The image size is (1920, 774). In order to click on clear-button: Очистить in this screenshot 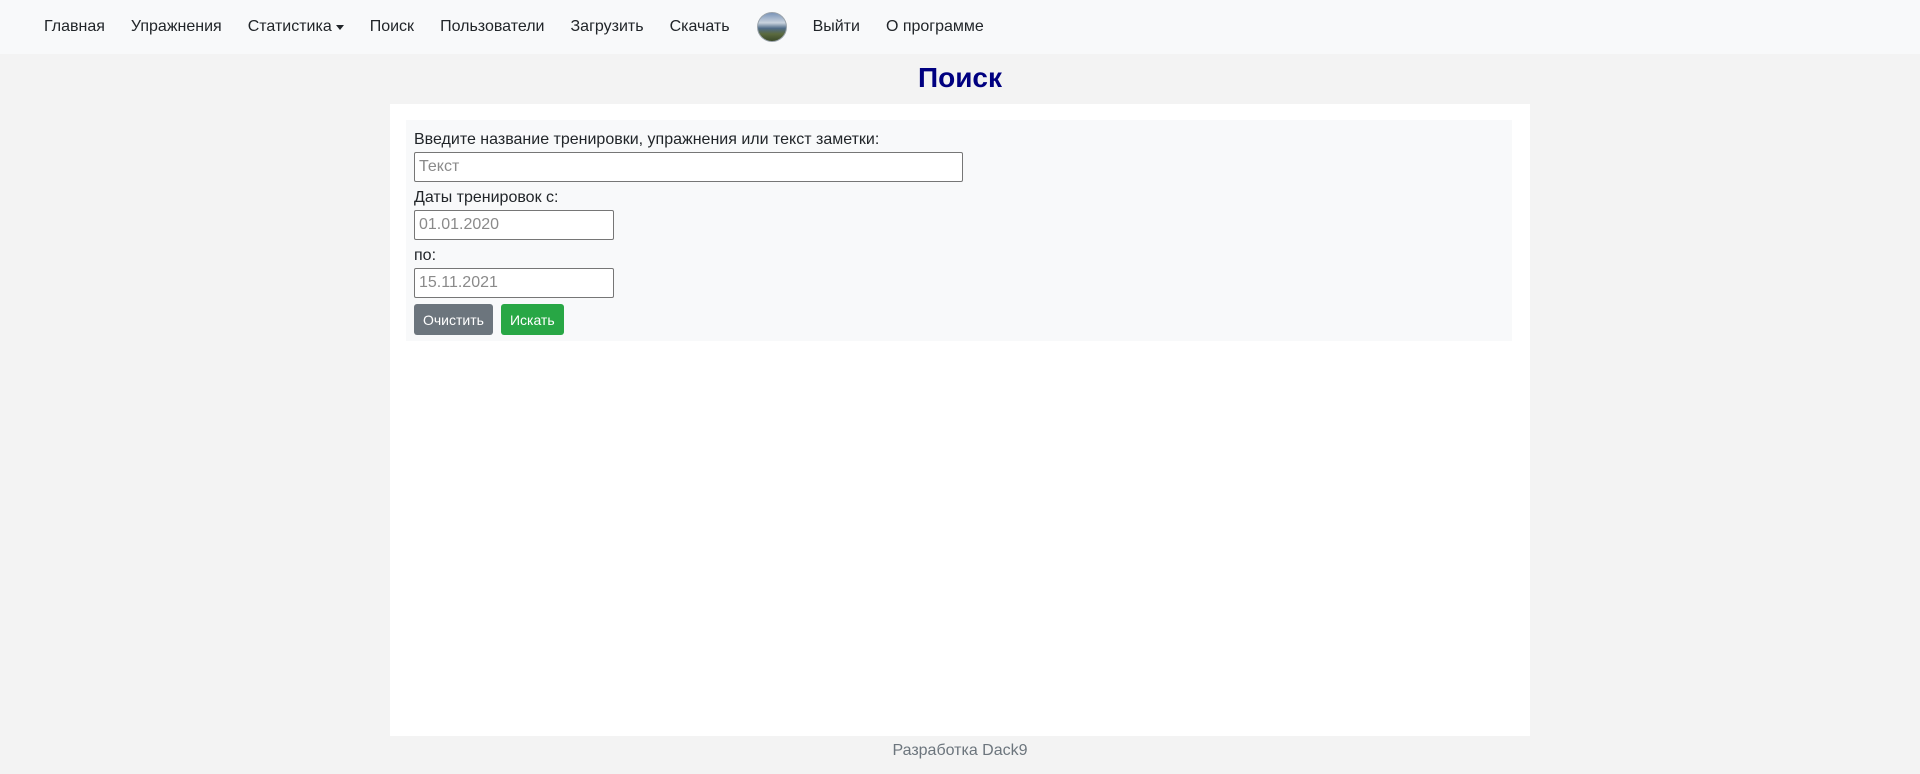, I will do `click(453, 319)`.